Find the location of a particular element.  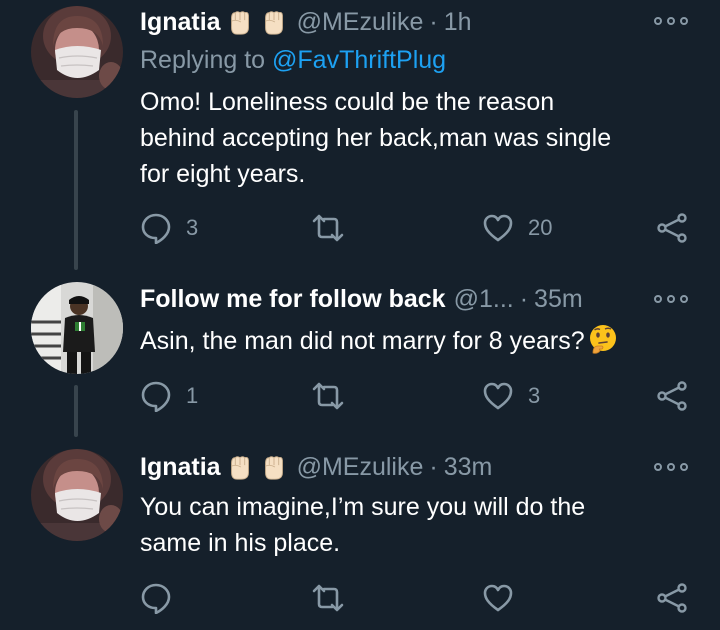

tweet-header: Ignatia @MEzulike · 33m is located at coordinates (316, 467).